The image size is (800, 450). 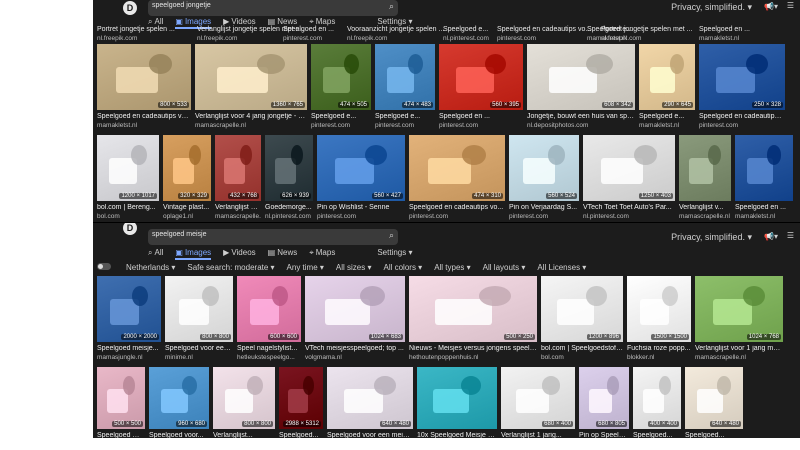 I want to click on search-input: speelgoed meisje, so click(x=179, y=234).